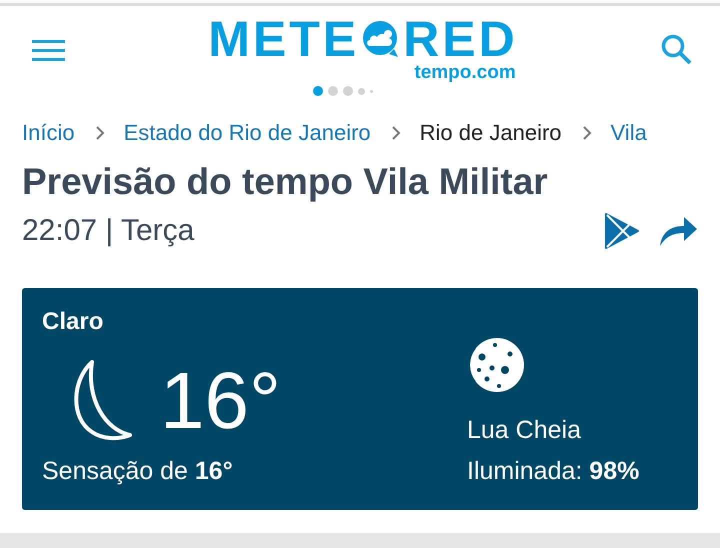 This screenshot has height=548, width=720. What do you see at coordinates (628, 133) in the screenshot?
I see `breadcrumb-link: Vila` at bounding box center [628, 133].